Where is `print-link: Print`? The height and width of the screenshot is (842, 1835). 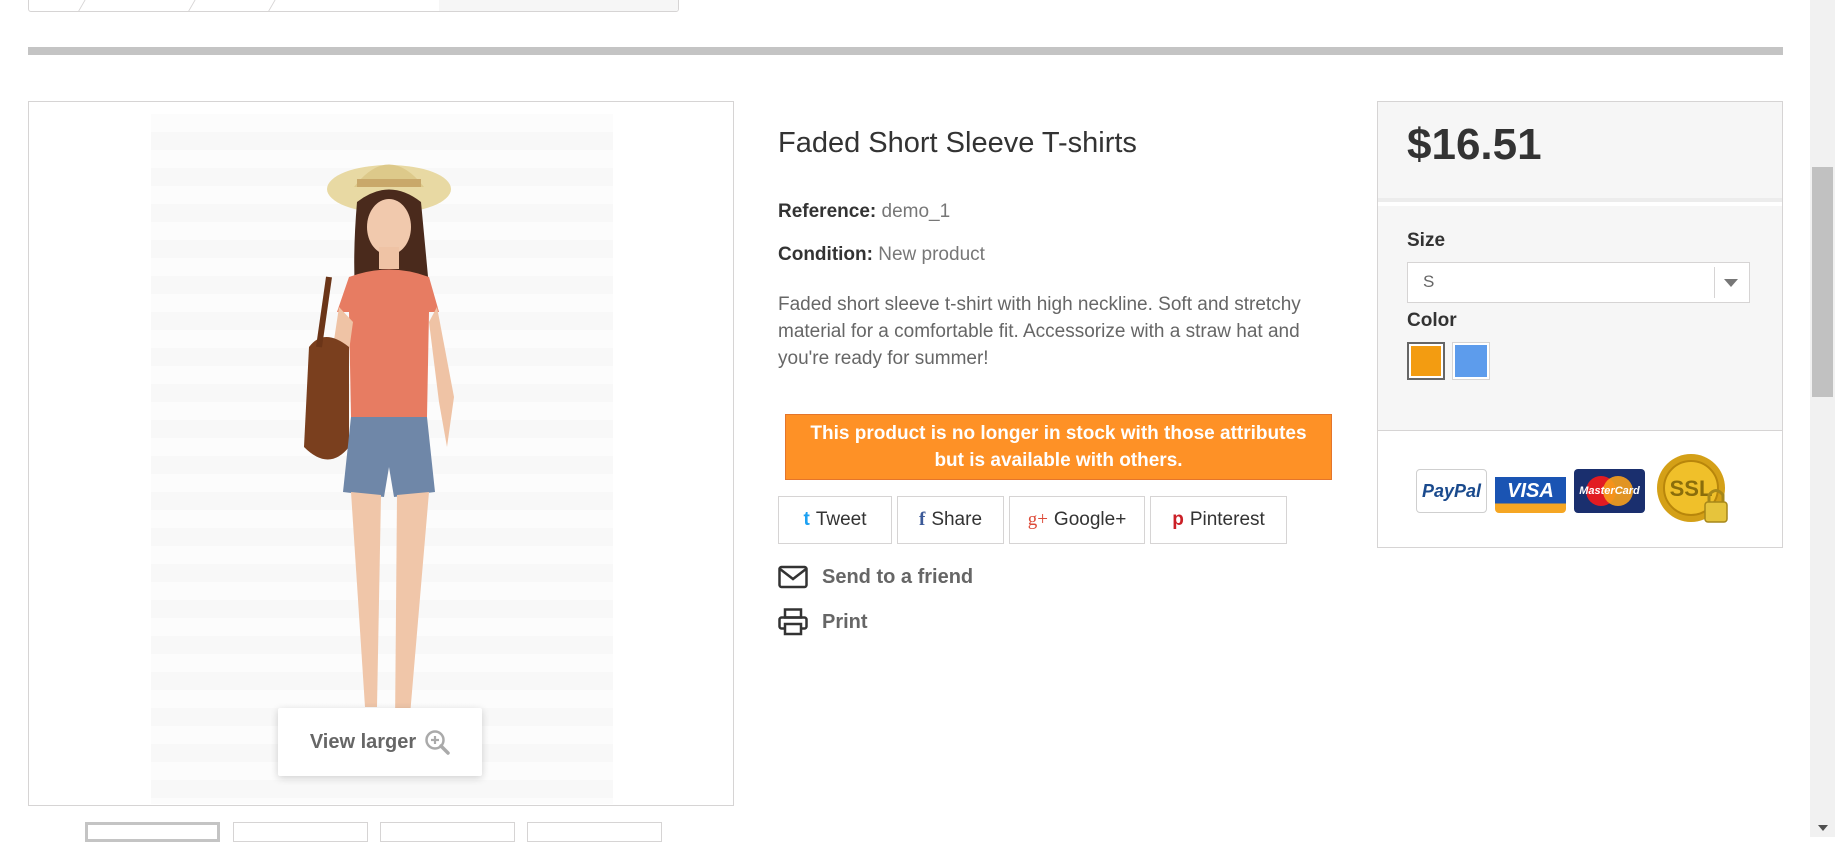 print-link: Print is located at coordinates (823, 622).